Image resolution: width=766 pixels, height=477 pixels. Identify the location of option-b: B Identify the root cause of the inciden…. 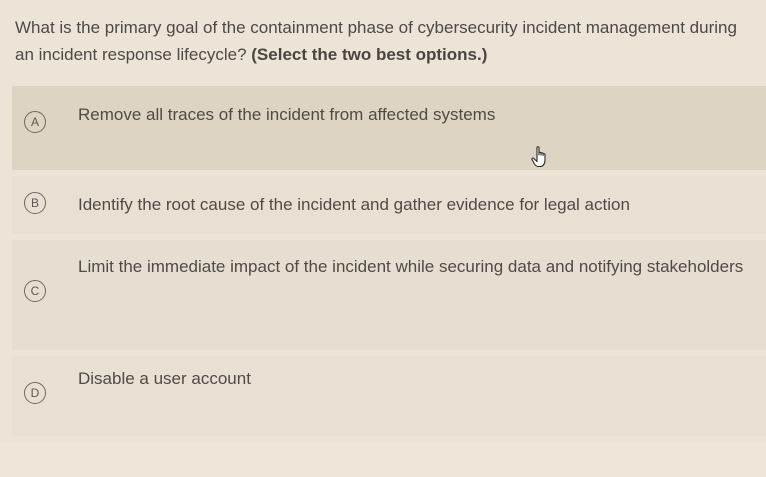
(389, 205).